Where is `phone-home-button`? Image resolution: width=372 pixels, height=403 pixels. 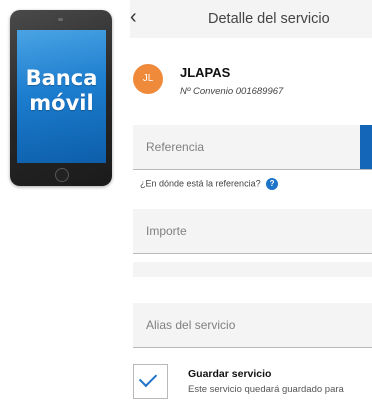
phone-home-button is located at coordinates (62, 175).